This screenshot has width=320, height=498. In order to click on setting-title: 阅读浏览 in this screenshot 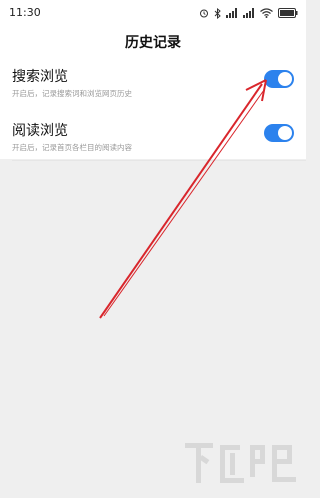, I will do `click(40, 131)`.